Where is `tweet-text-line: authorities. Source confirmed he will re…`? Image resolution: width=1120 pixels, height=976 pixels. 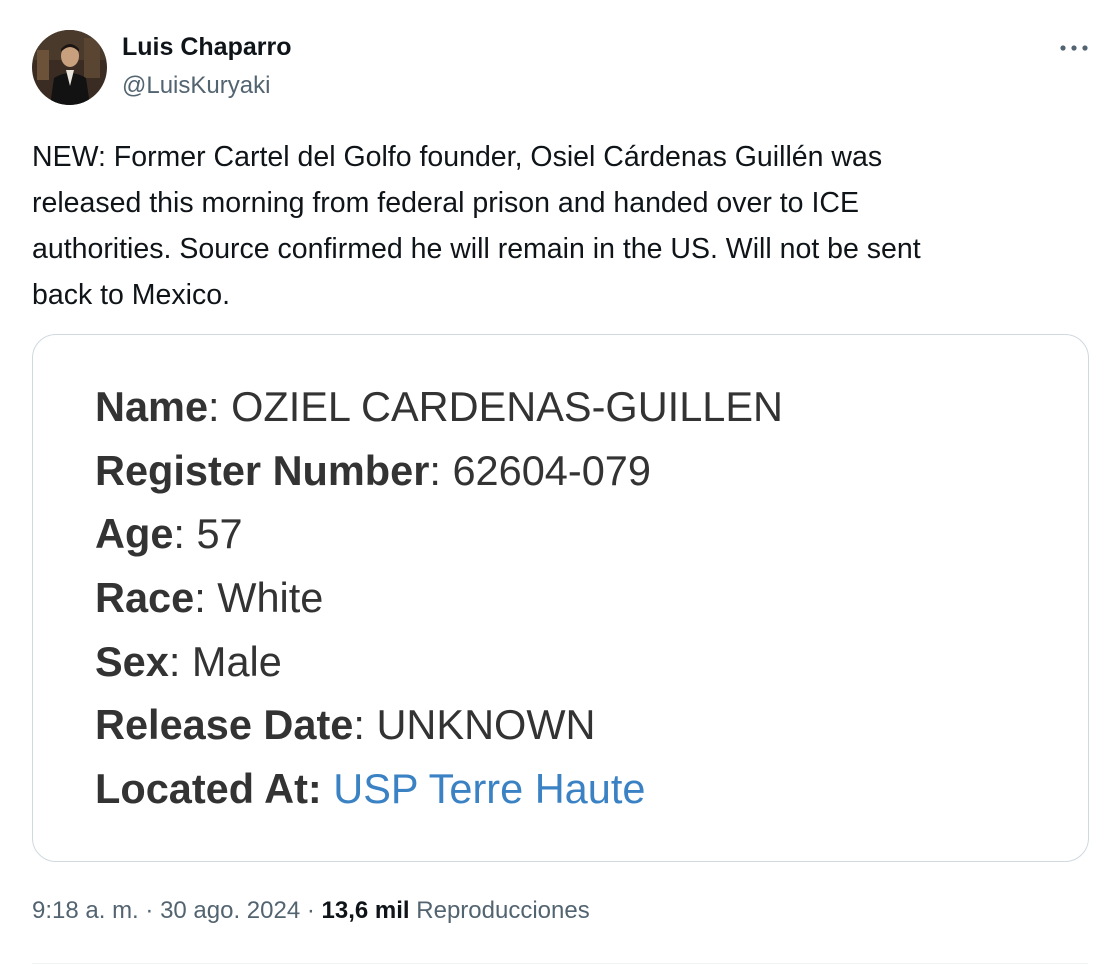
tweet-text-line: authorities. Source confirmed he will re… is located at coordinates (476, 249).